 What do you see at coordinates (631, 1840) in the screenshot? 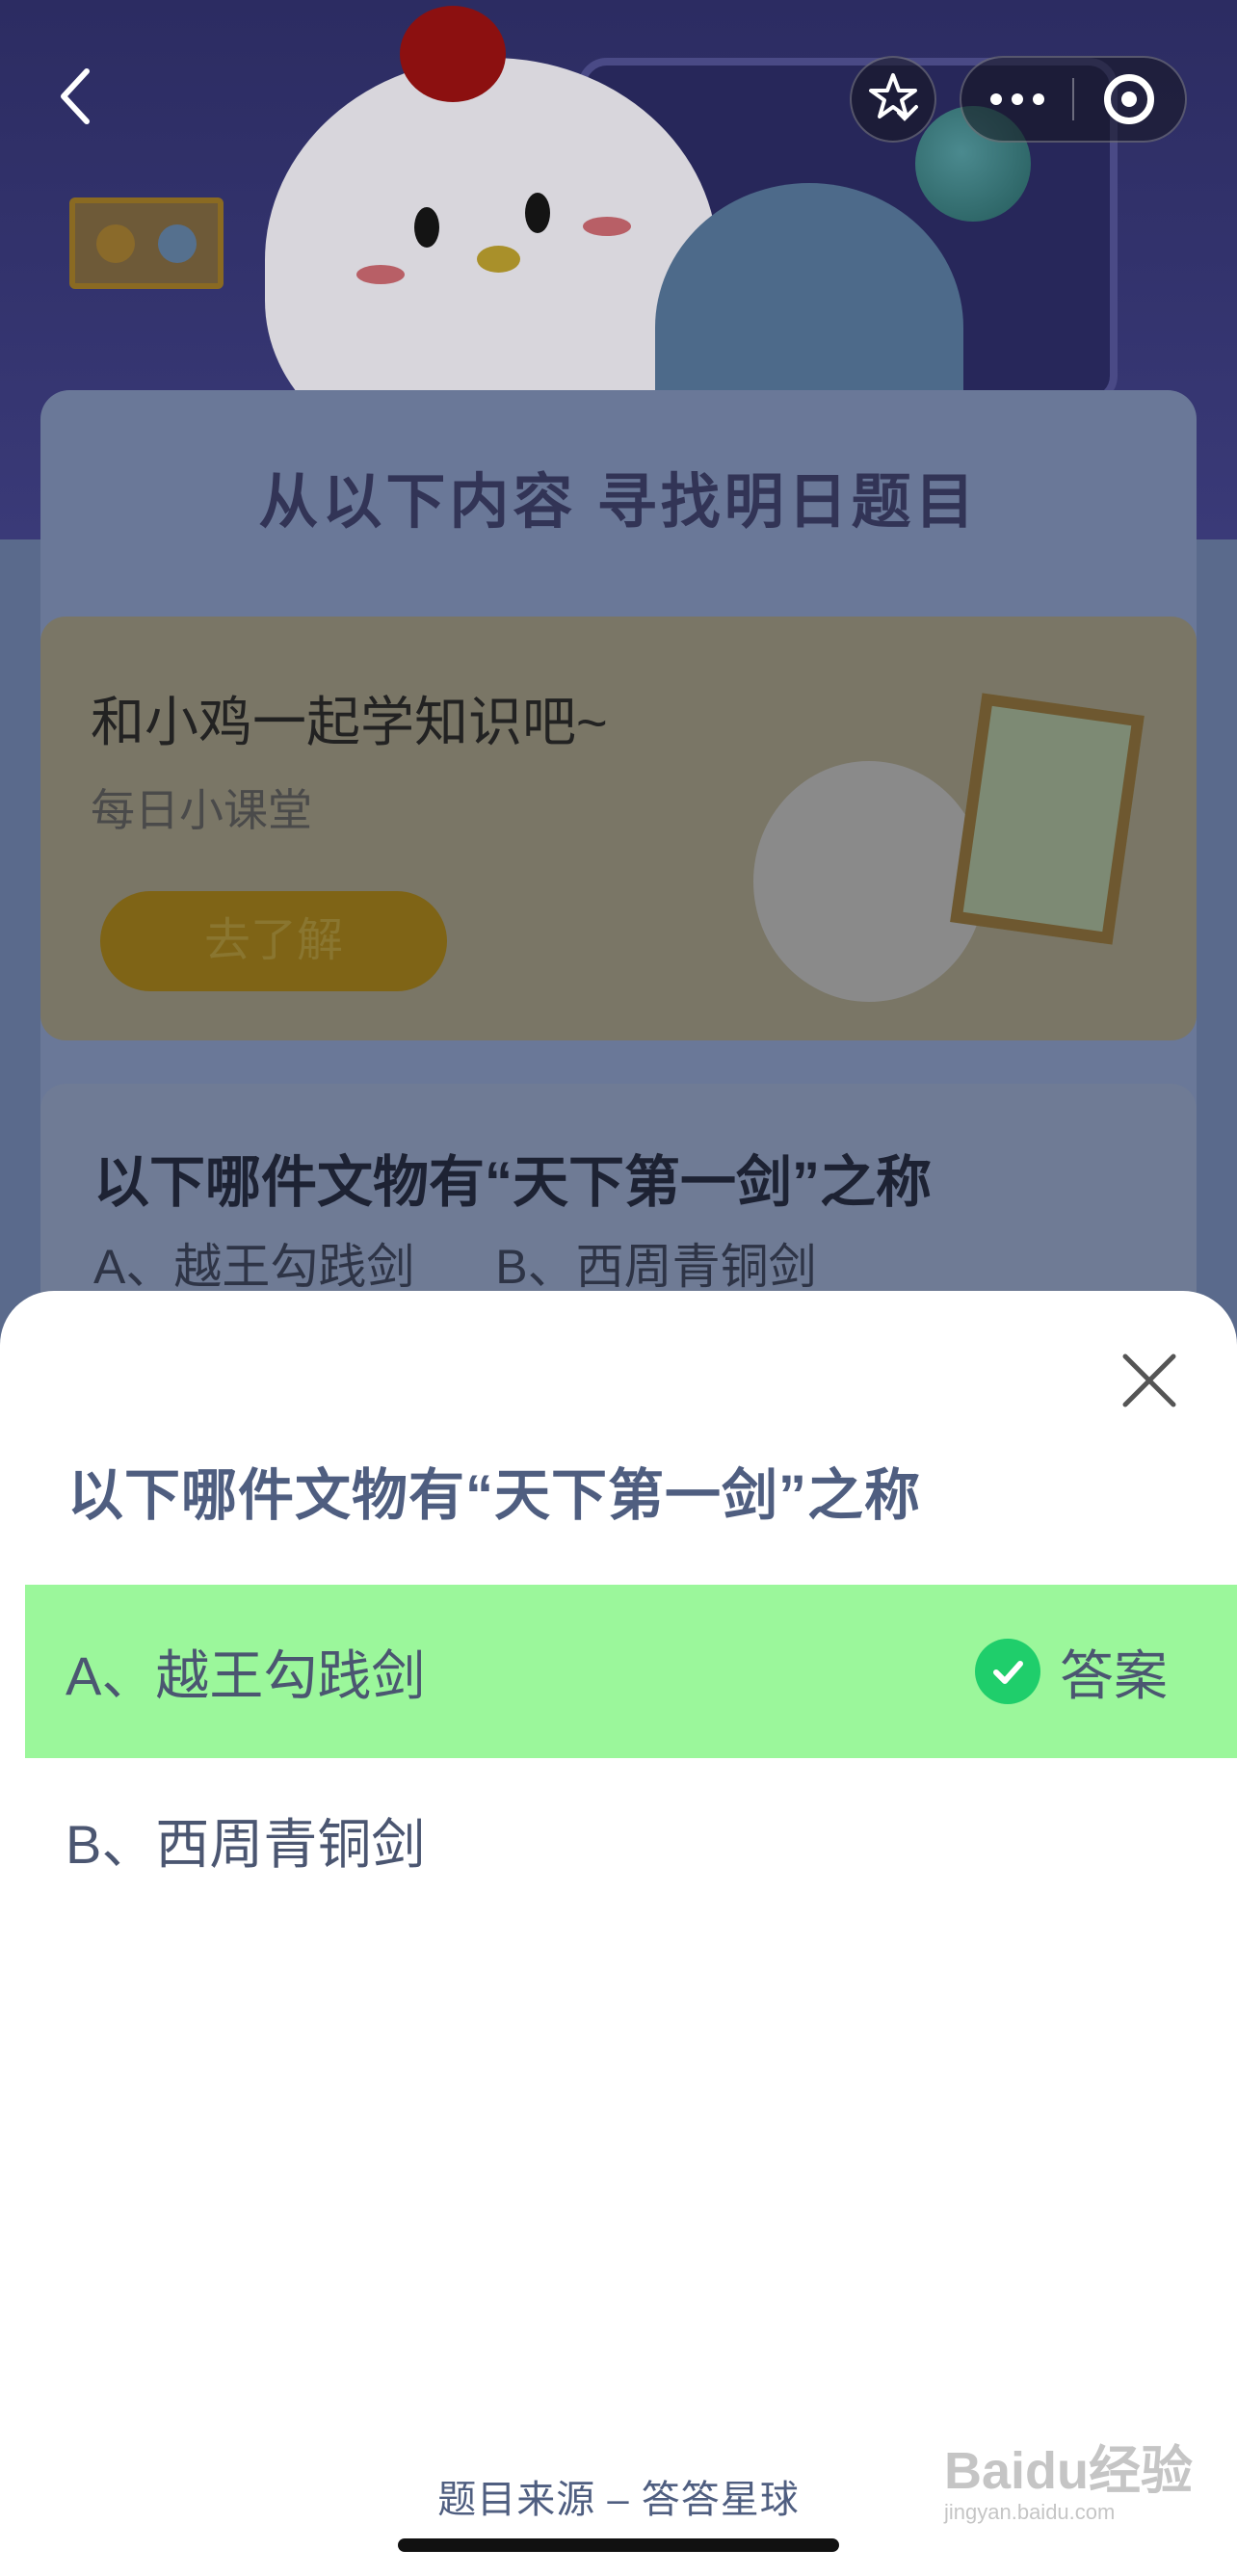
I see `option-b: B、西周青铜剑` at bounding box center [631, 1840].